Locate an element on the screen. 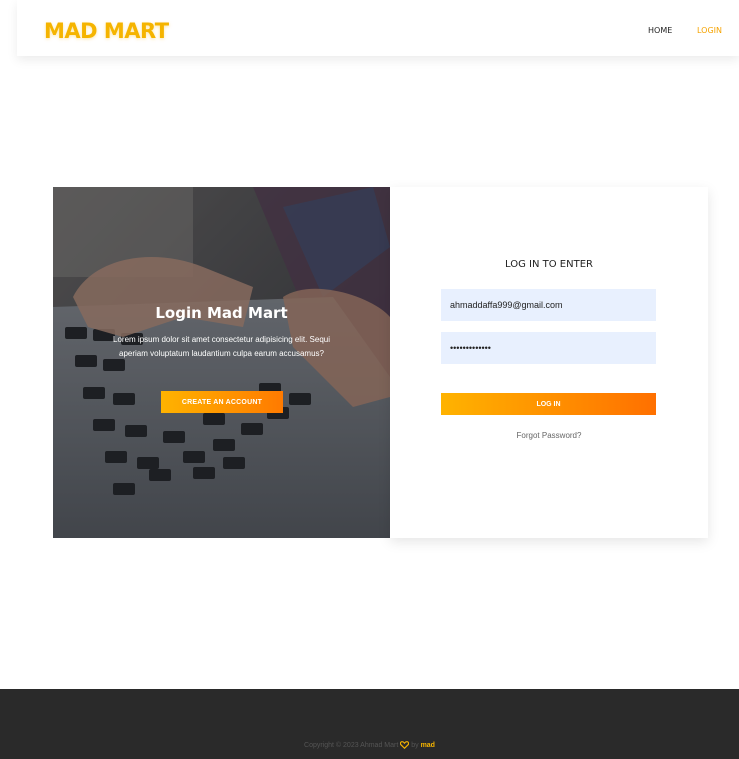 This screenshot has height=759, width=739. copyright-text: Copyright © 2023 Ahmad Mart is located at coordinates (351, 745).